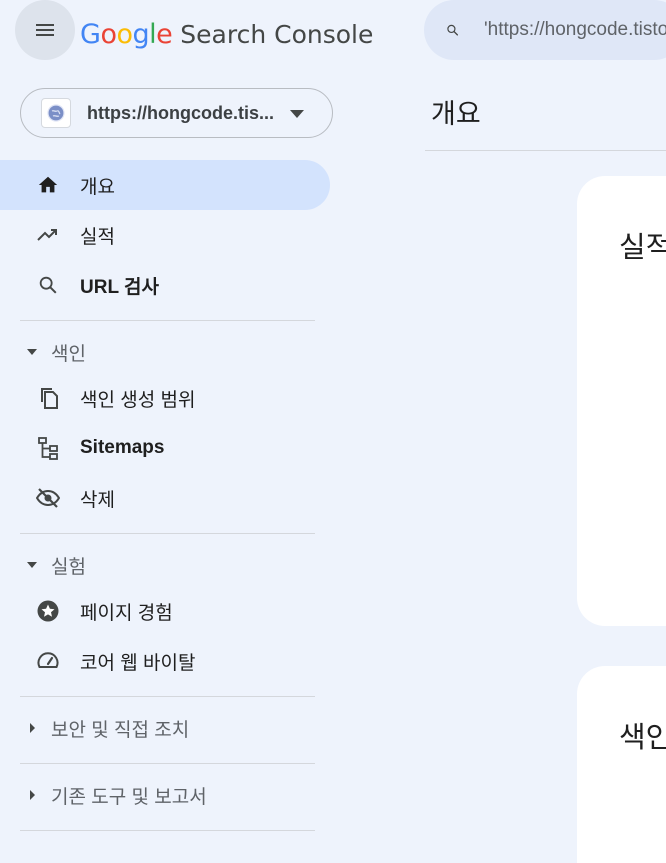 The image size is (666, 863). I want to click on search-console-logo: Google Search Console, so click(226, 34).